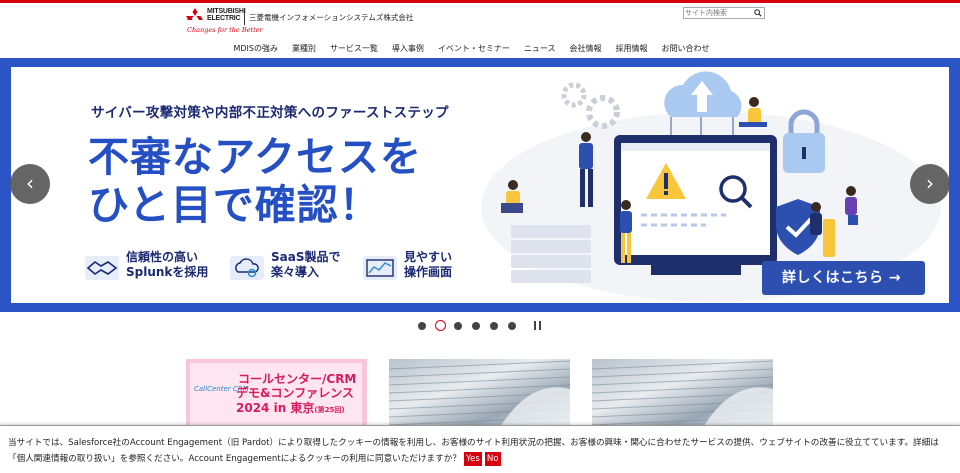 This screenshot has height=473, width=960. What do you see at coordinates (297, 379) in the screenshot?
I see `event-title-line1: コールセンター/CRM` at bounding box center [297, 379].